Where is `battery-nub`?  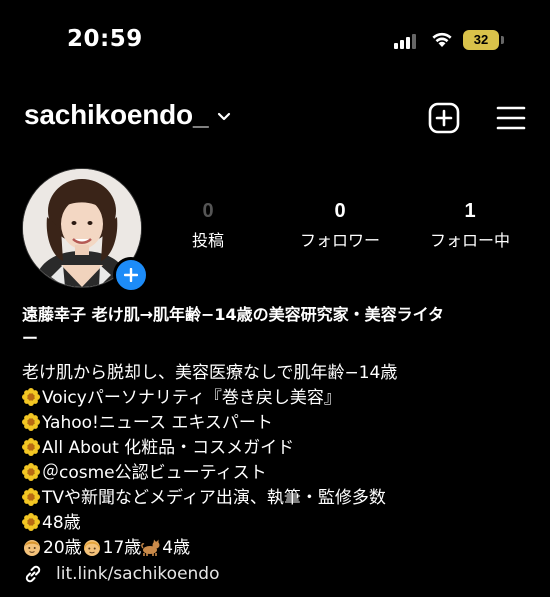
battery-nub is located at coordinates (502, 40).